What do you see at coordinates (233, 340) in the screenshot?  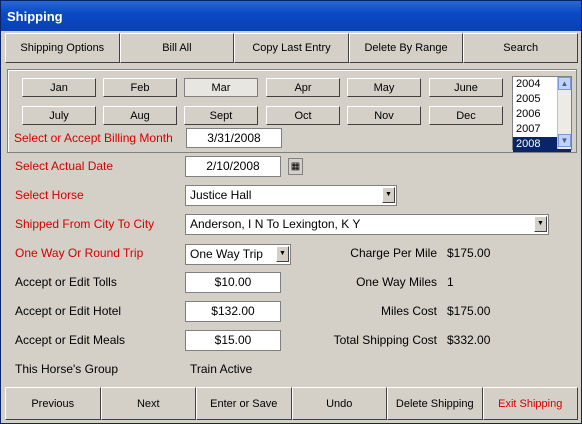 I see `meals-field: $15.00` at bounding box center [233, 340].